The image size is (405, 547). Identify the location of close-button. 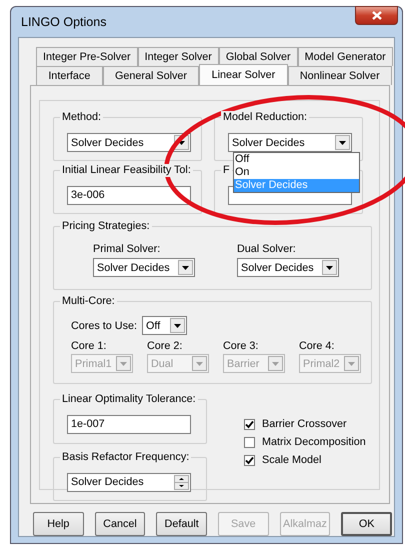
(376, 15).